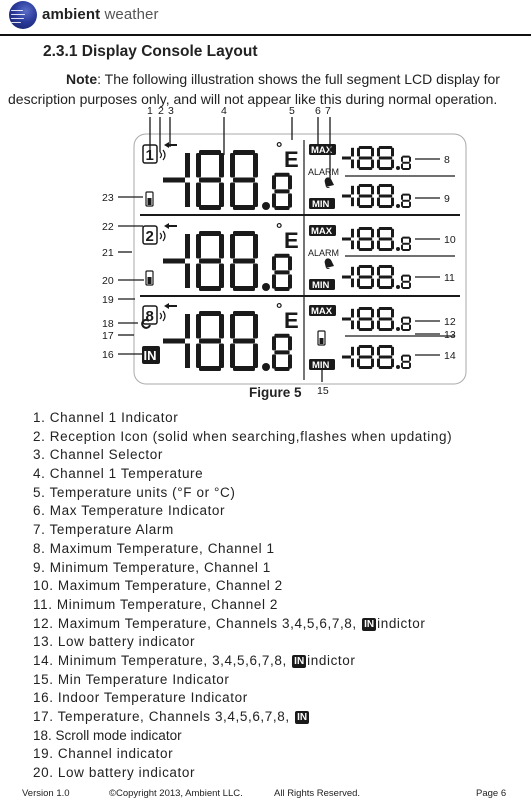 Image resolution: width=531 pixels, height=801 pixels. What do you see at coordinates (108, 281) in the screenshot?
I see `callout-label: 20` at bounding box center [108, 281].